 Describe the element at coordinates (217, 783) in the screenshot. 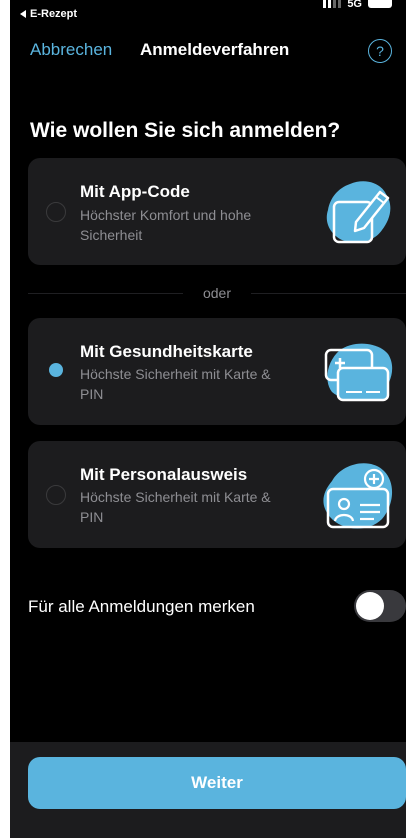

I see `continue-button: Weiter` at that location.